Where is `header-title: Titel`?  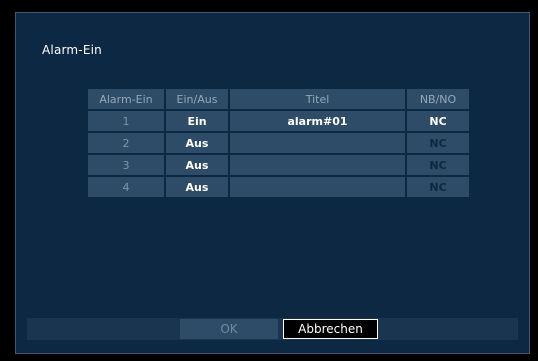
header-title: Titel is located at coordinates (317, 99).